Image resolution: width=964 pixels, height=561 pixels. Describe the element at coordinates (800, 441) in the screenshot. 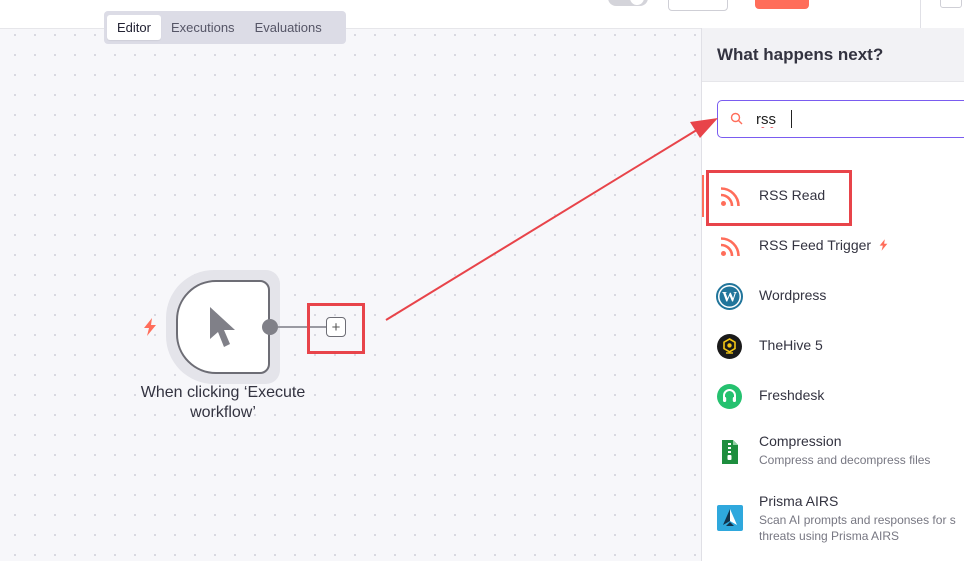

I see `result-name: Compression` at that location.